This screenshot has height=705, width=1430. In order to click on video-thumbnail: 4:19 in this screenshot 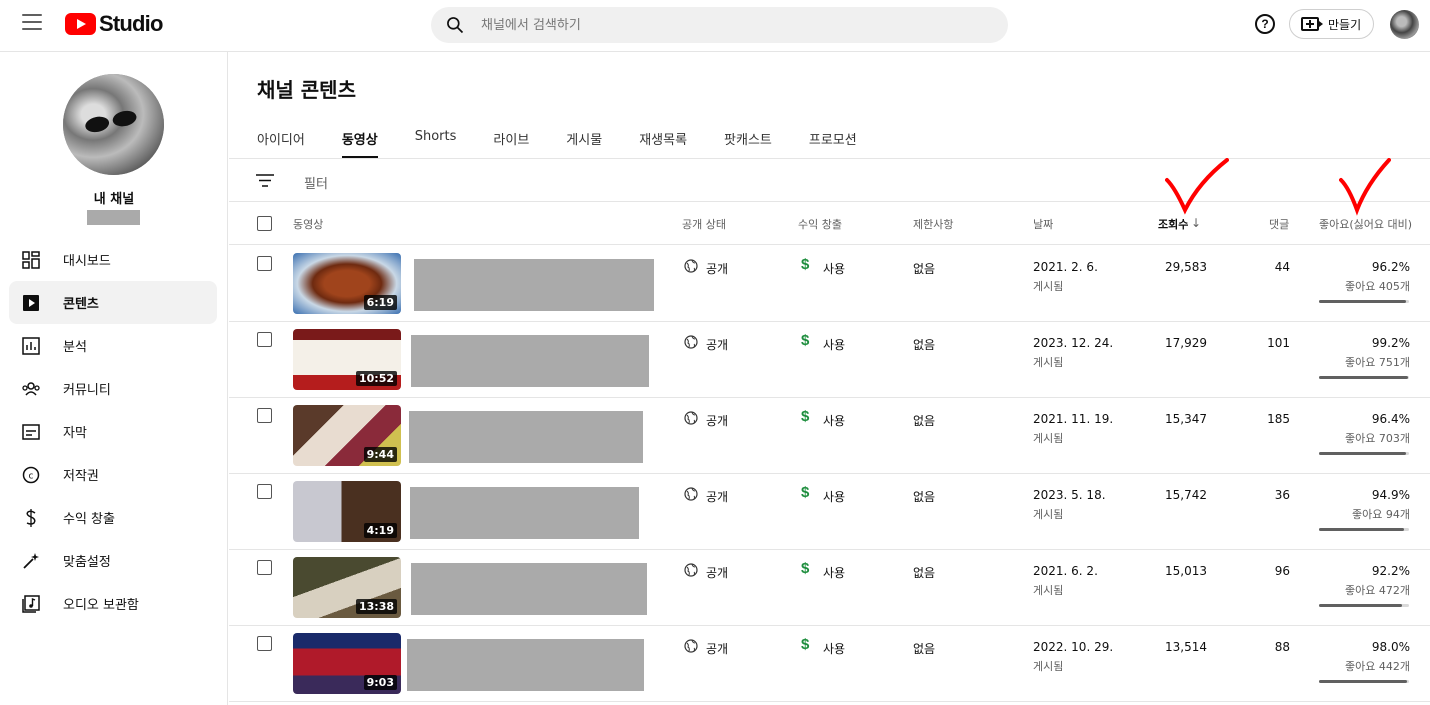, I will do `click(347, 511)`.